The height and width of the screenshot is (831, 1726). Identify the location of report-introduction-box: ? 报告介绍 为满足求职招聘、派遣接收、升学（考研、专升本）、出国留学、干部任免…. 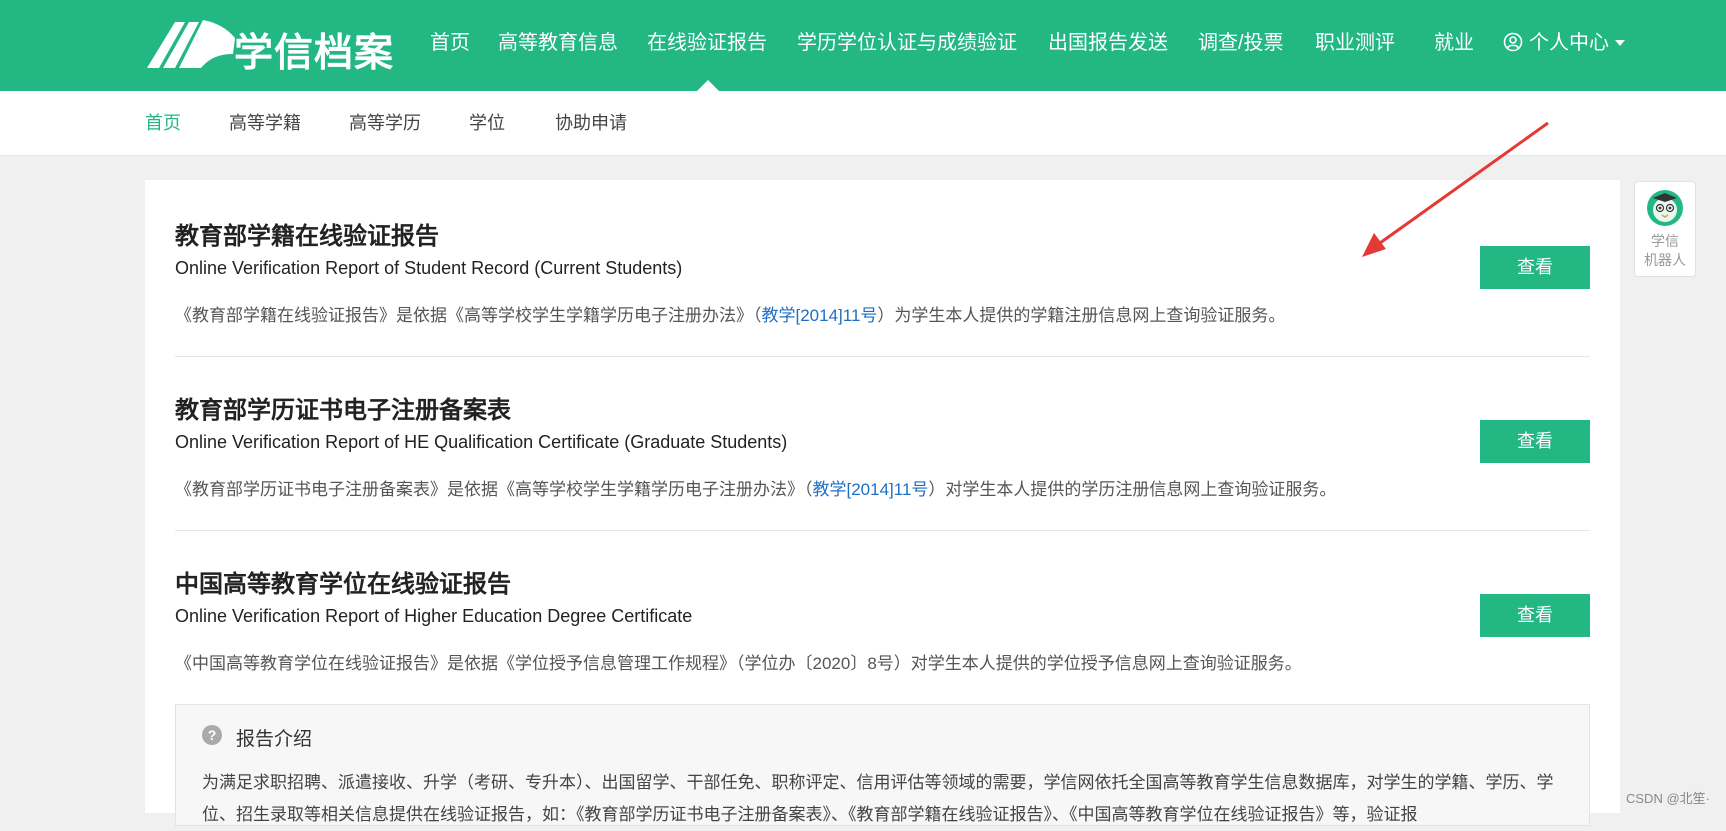
(882, 765).